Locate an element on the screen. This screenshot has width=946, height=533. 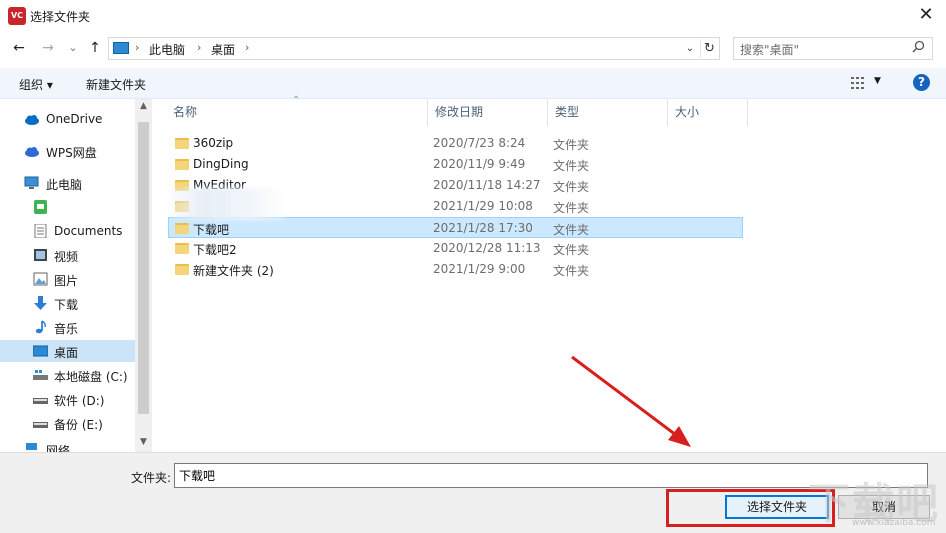
column-header-type: 类型 is located at coordinates (608, 112).